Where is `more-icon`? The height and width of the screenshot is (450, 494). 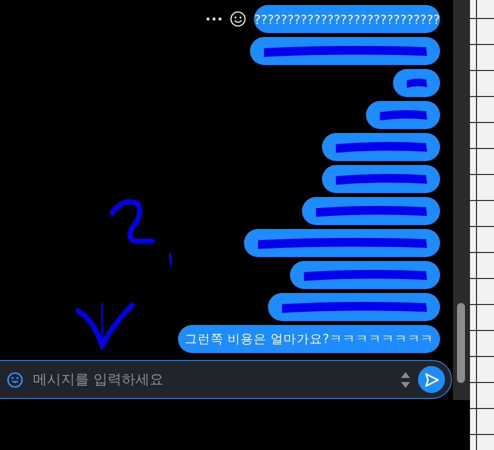 more-icon is located at coordinates (214, 19).